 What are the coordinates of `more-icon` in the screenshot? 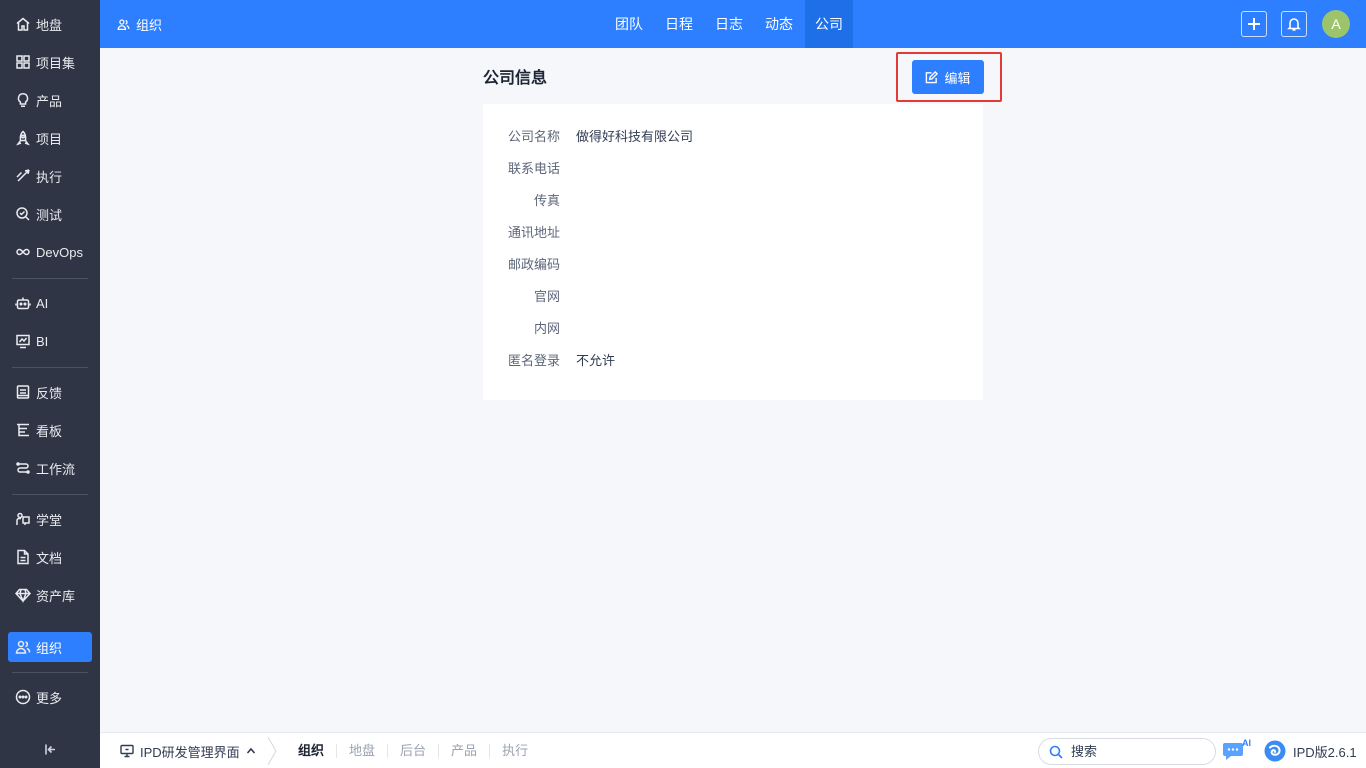 It's located at (23, 697).